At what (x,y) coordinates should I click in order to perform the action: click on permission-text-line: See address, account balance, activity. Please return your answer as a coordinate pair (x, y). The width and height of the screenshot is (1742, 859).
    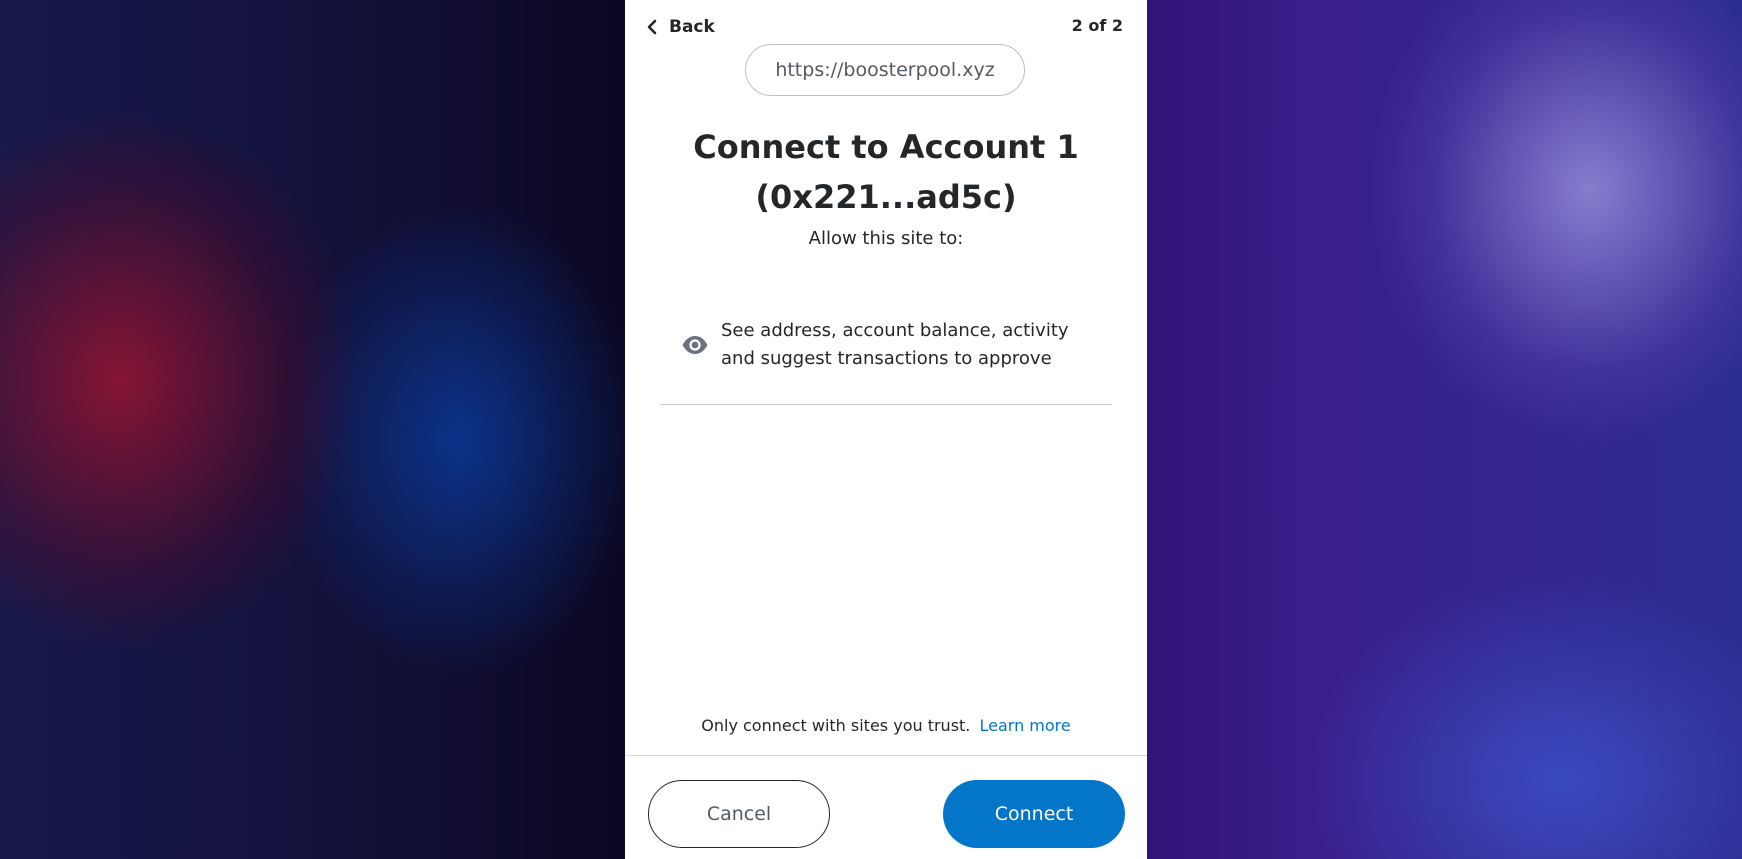
    Looking at the image, I should click on (895, 330).